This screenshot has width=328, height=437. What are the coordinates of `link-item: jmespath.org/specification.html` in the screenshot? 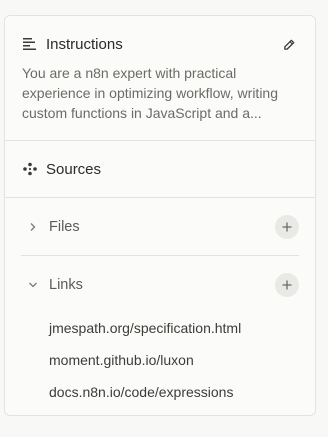 It's located at (174, 328).